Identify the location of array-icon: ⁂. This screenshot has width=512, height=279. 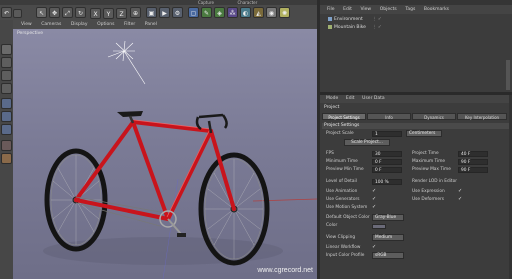
(232, 12).